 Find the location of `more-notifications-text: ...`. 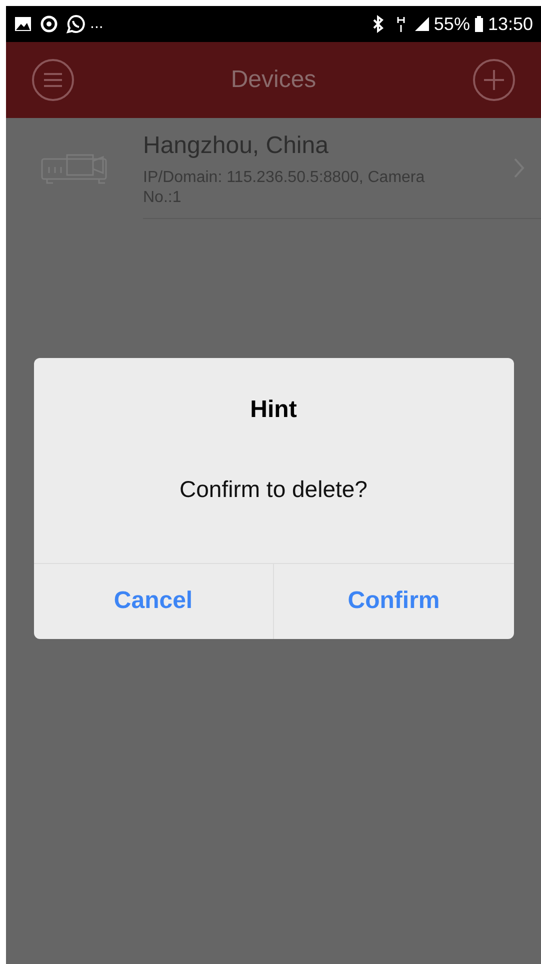

more-notifications-text: ... is located at coordinates (97, 24).